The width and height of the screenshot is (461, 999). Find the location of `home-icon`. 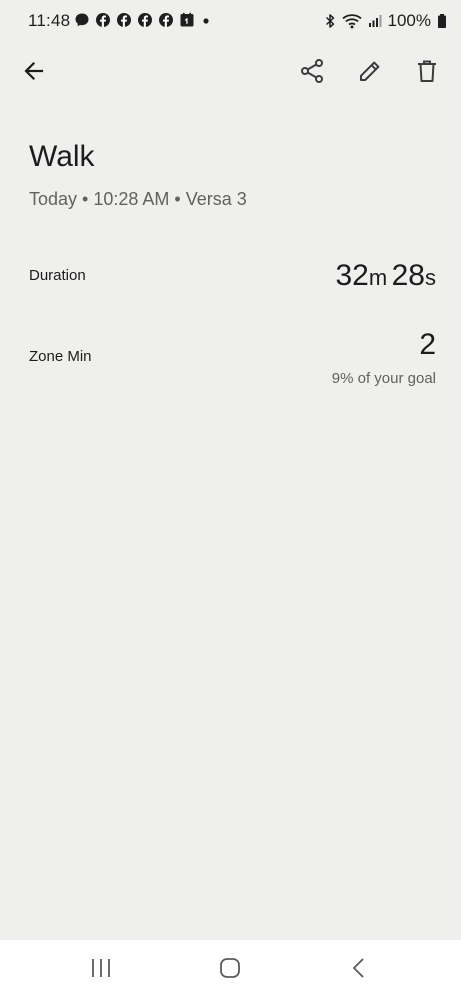

home-icon is located at coordinates (230, 970).